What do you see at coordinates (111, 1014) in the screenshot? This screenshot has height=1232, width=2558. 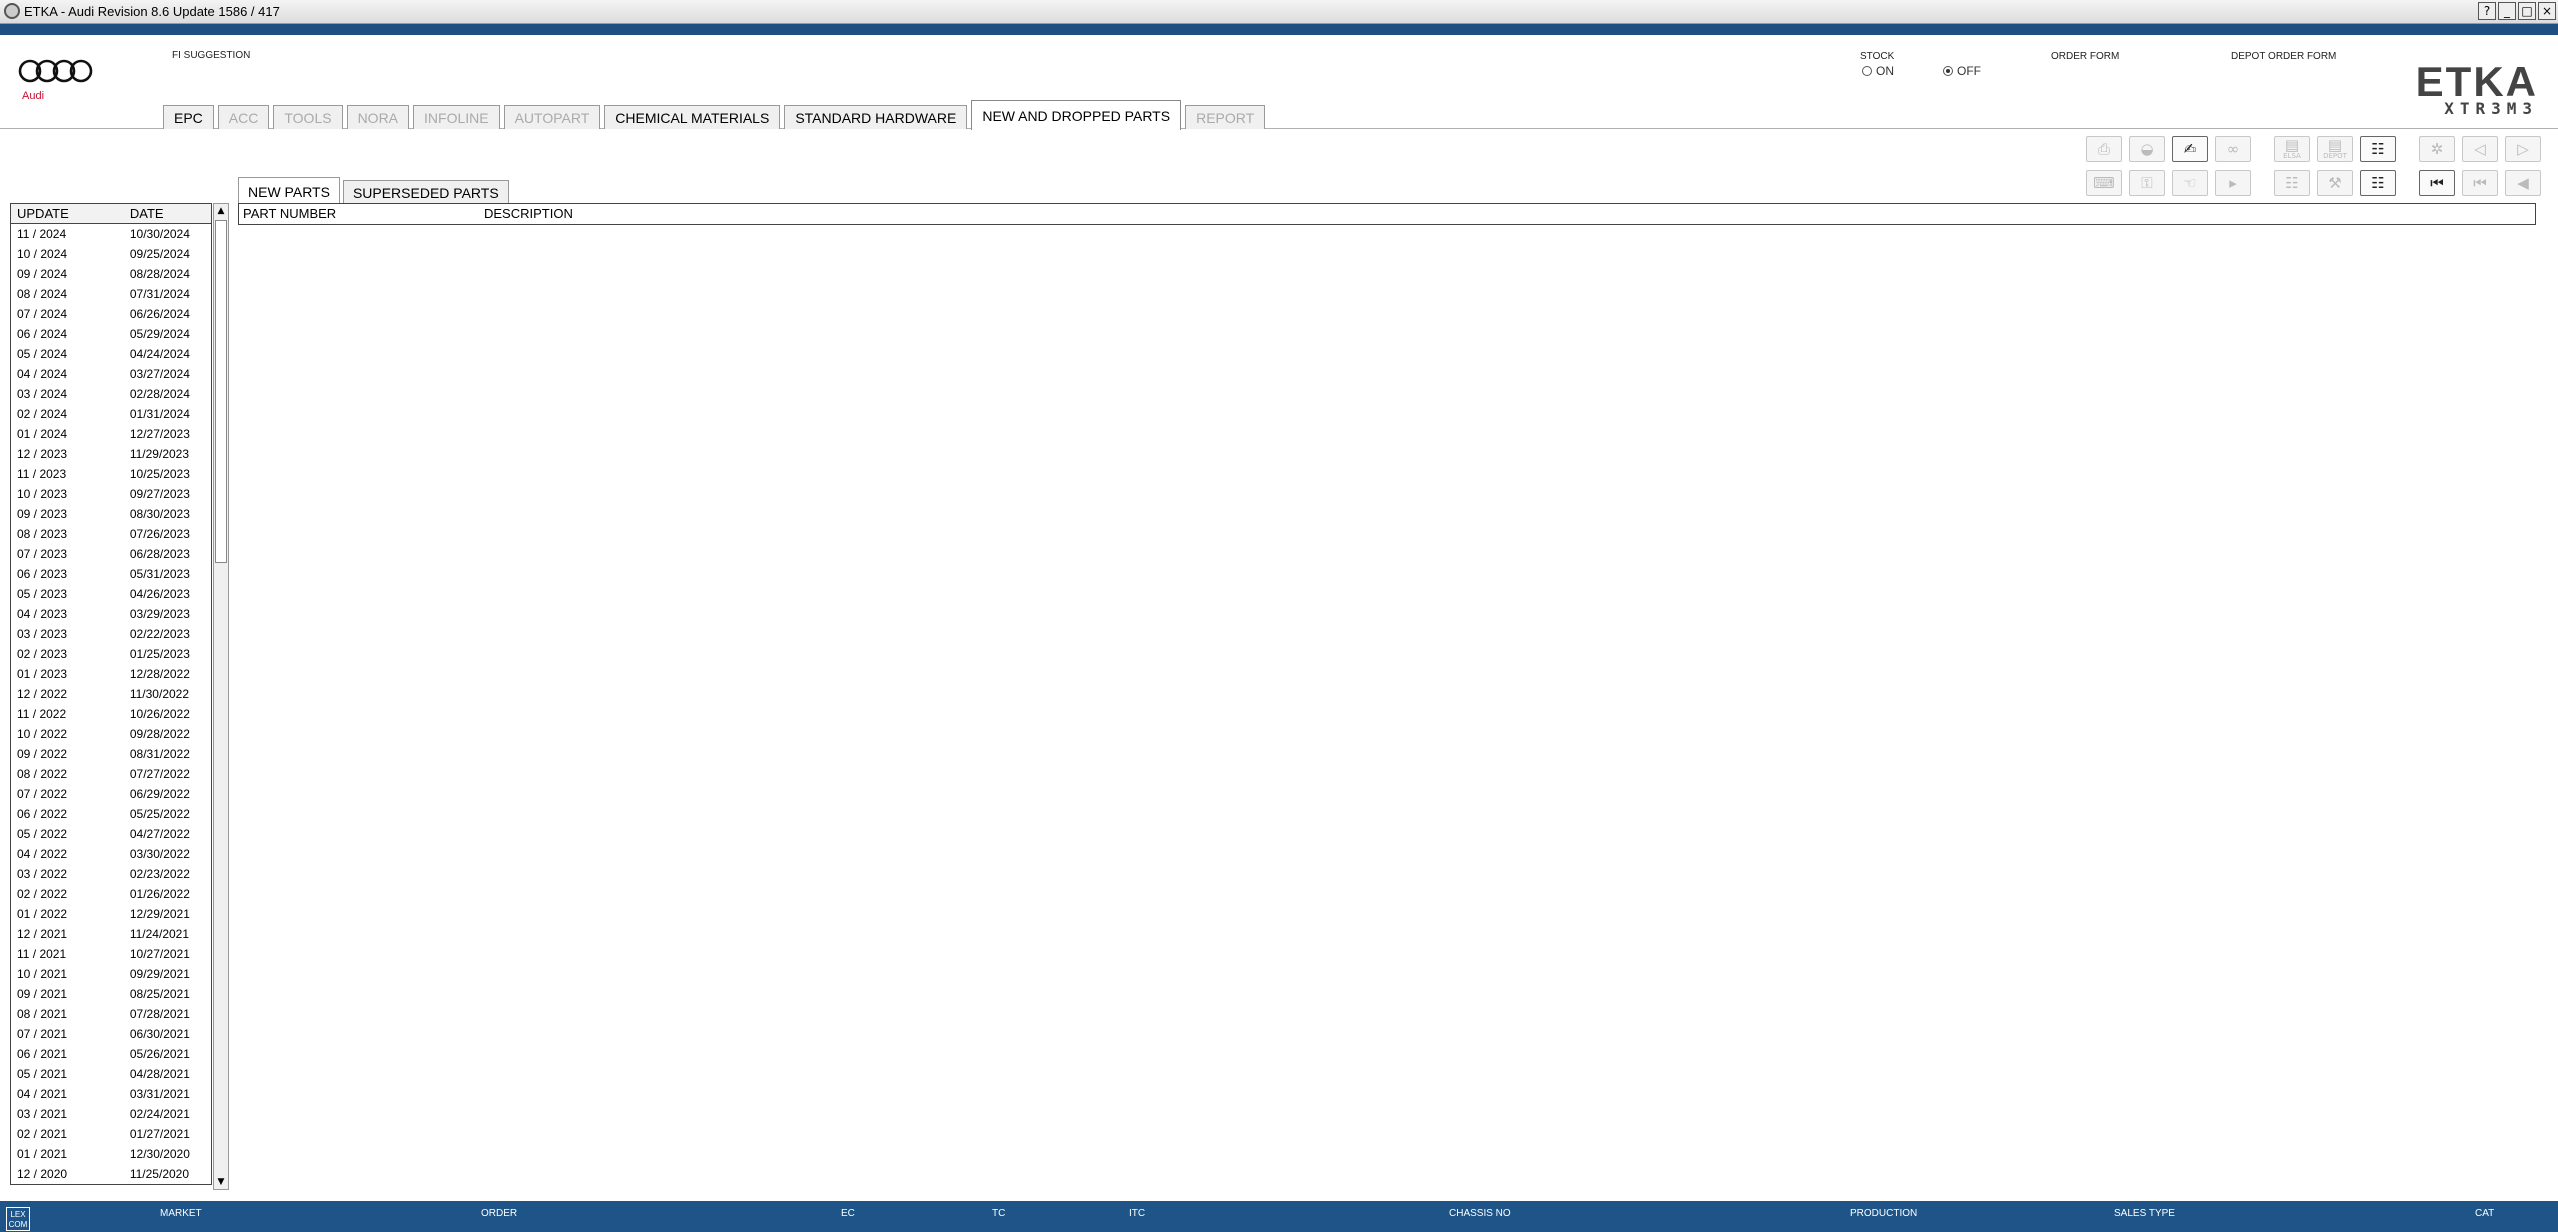 I see `table-row: 08 / 2021 07/28/2021` at bounding box center [111, 1014].